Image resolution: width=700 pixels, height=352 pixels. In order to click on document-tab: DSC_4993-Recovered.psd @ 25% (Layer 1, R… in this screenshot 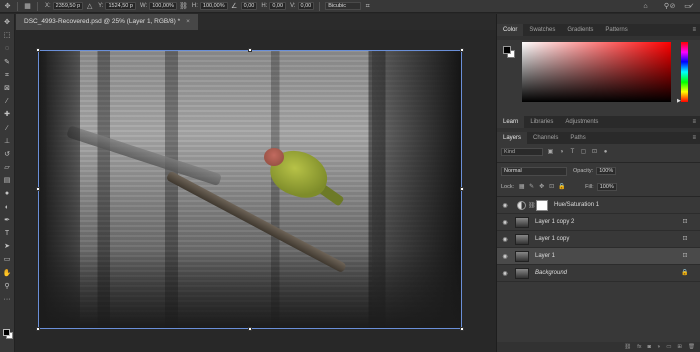, I will do `click(107, 22)`.